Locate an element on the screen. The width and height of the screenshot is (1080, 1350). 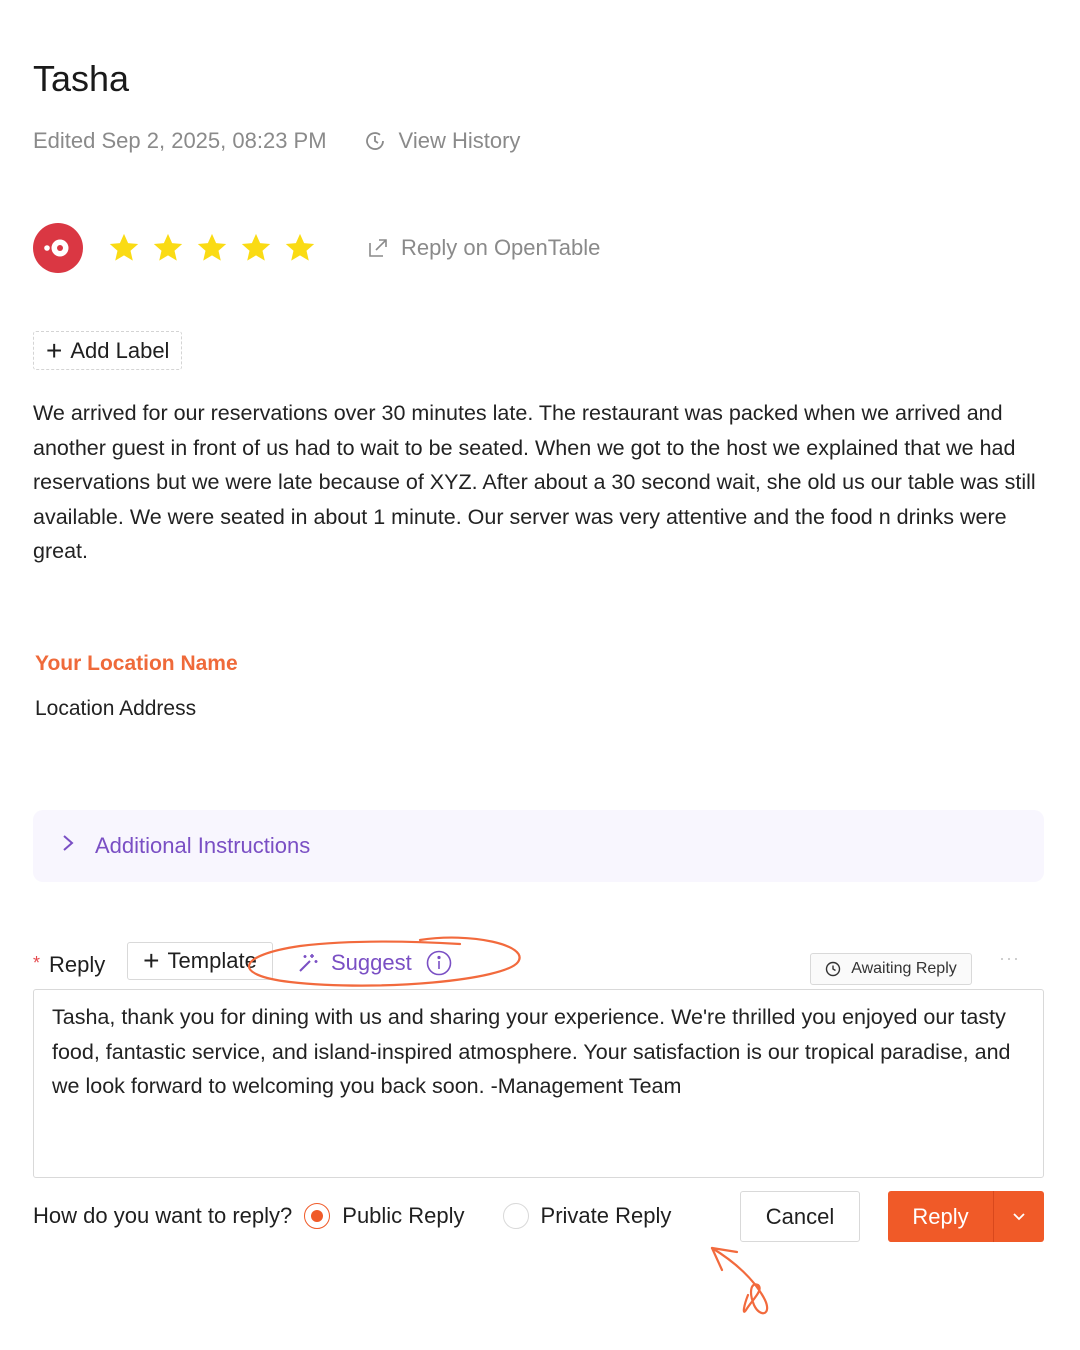
required-mark: * is located at coordinates (37, 963).